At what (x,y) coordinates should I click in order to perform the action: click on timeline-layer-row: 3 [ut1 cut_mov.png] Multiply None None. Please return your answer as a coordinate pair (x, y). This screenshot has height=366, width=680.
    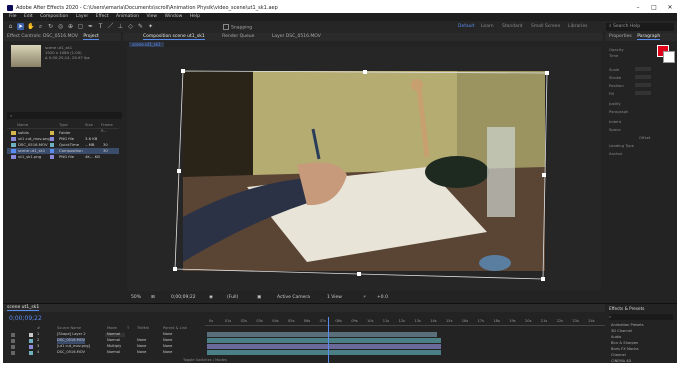
    Looking at the image, I should click on (105, 347).